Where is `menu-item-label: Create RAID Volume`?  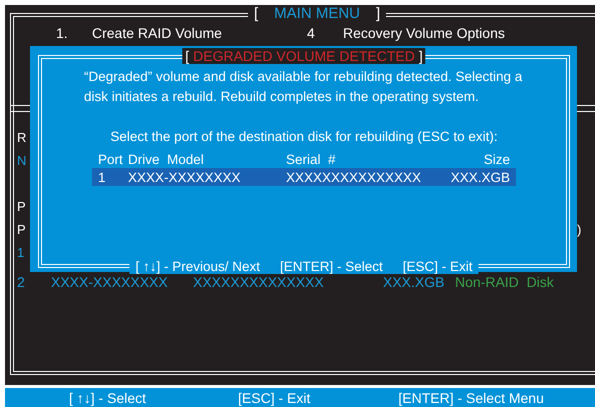
menu-item-label: Create RAID Volume is located at coordinates (199, 33).